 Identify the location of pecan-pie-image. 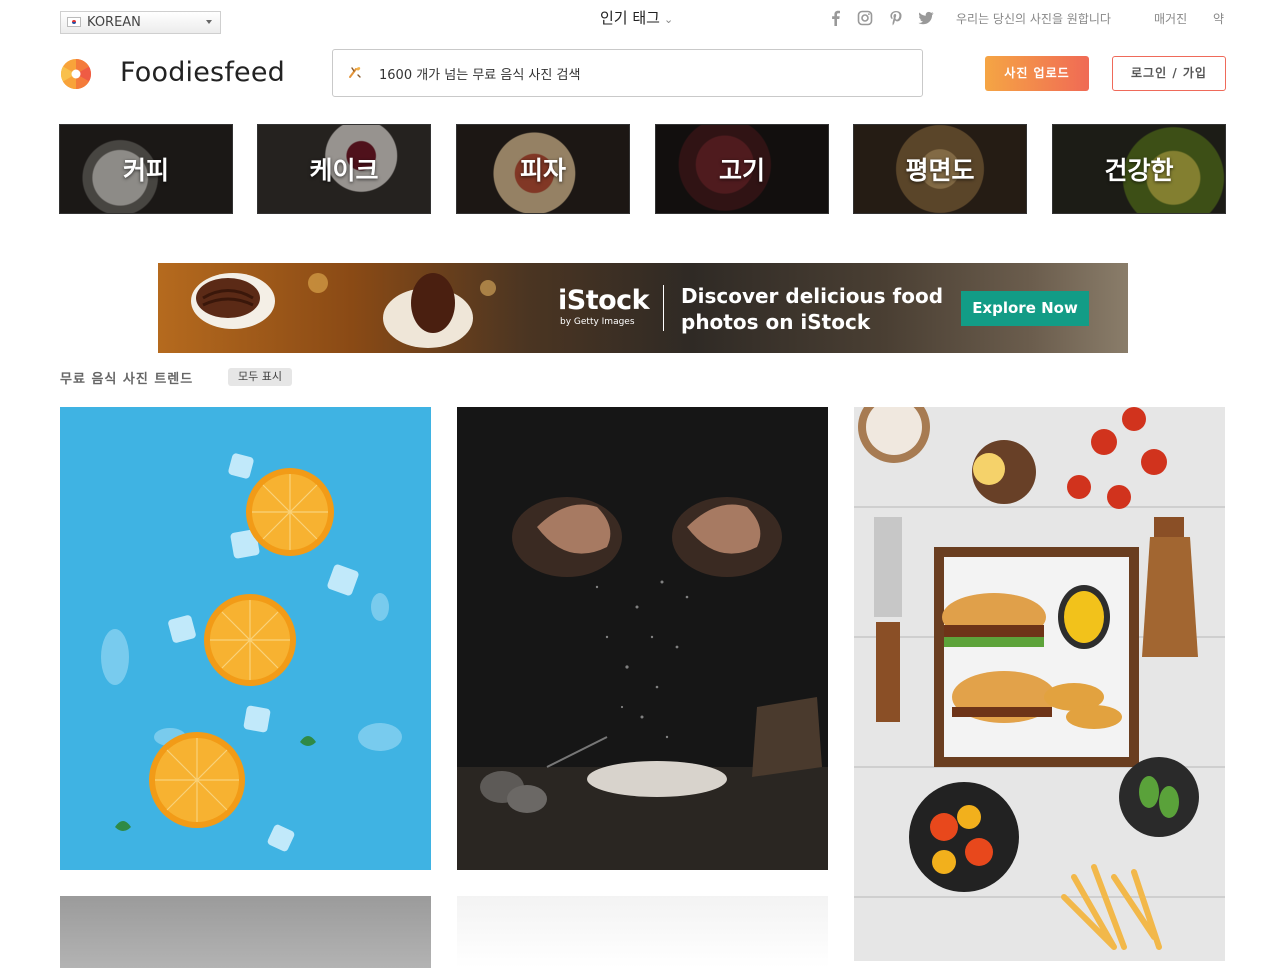
(343, 310).